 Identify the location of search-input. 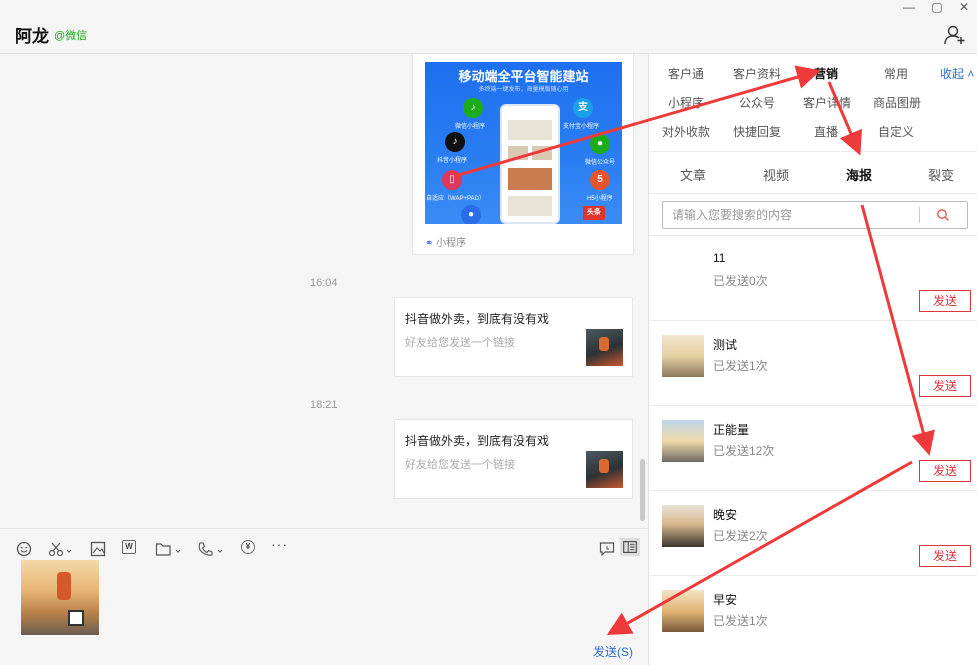
(791, 215).